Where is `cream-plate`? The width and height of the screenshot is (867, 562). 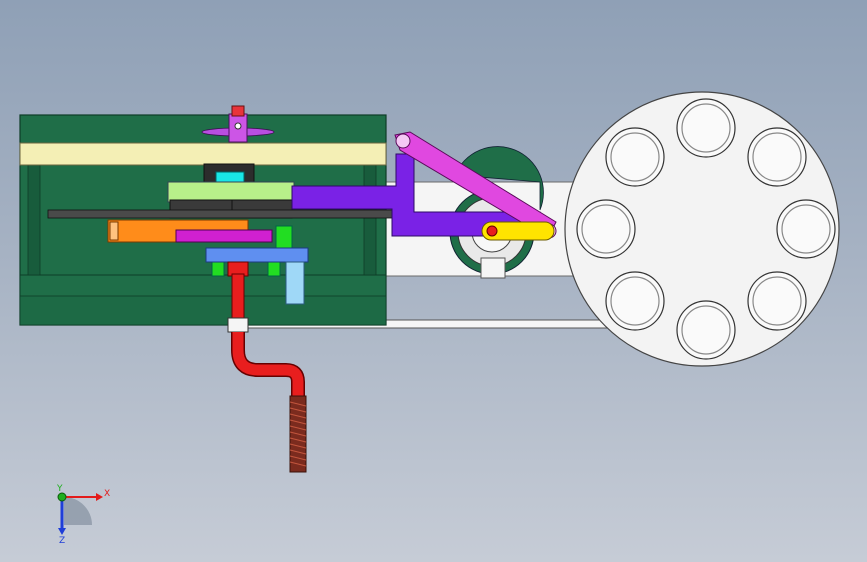 cream-plate is located at coordinates (203, 154).